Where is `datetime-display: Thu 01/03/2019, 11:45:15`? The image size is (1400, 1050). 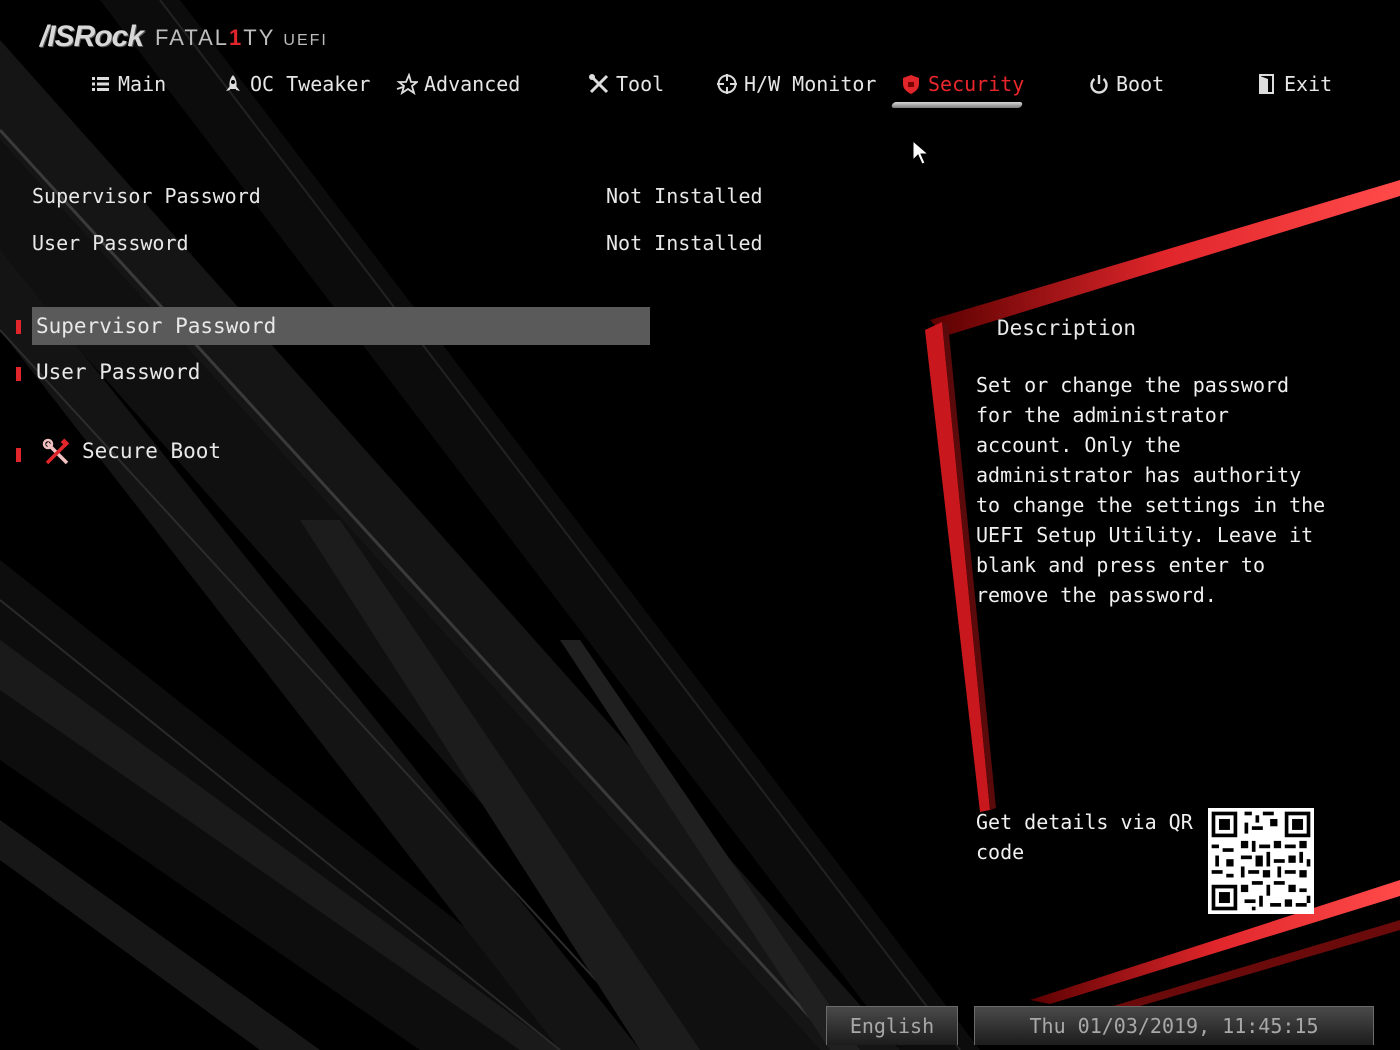 datetime-display: Thu 01/03/2019, 11:45:15 is located at coordinates (1174, 1025).